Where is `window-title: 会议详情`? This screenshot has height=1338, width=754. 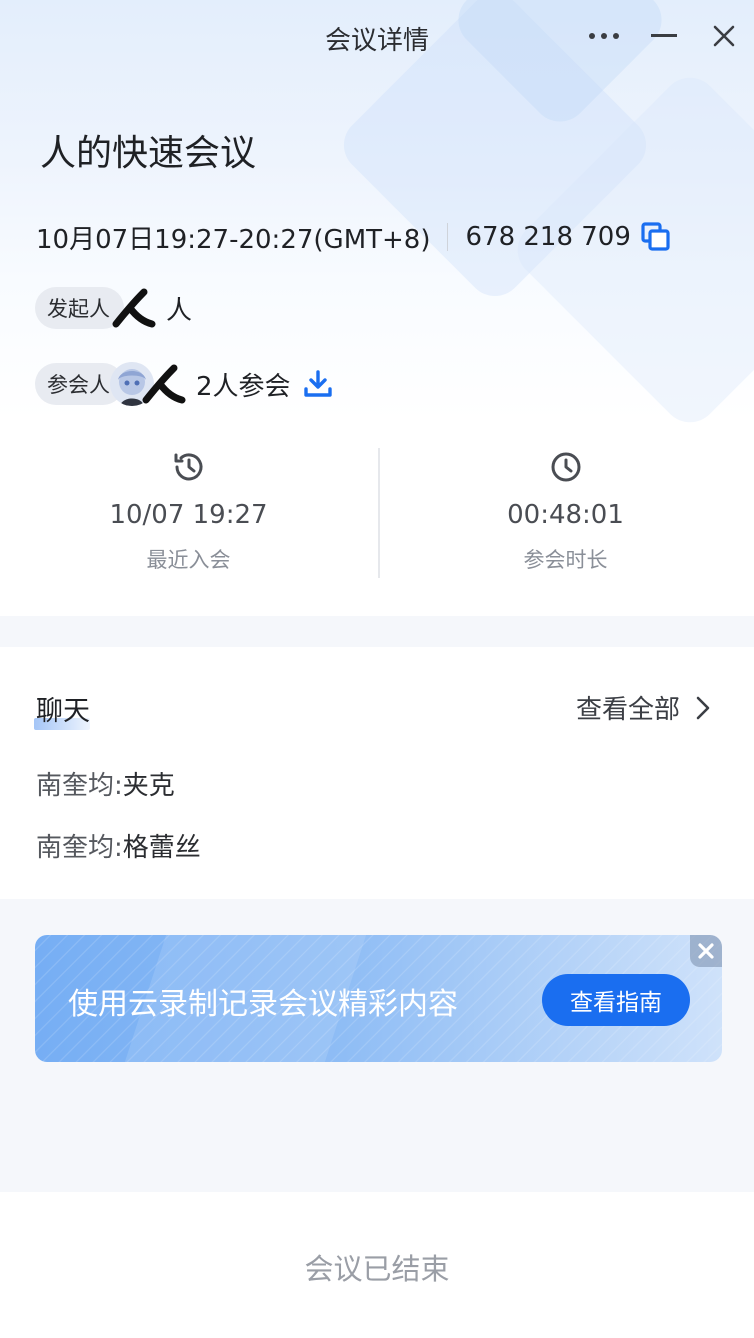 window-title: 会议详情 is located at coordinates (376, 41).